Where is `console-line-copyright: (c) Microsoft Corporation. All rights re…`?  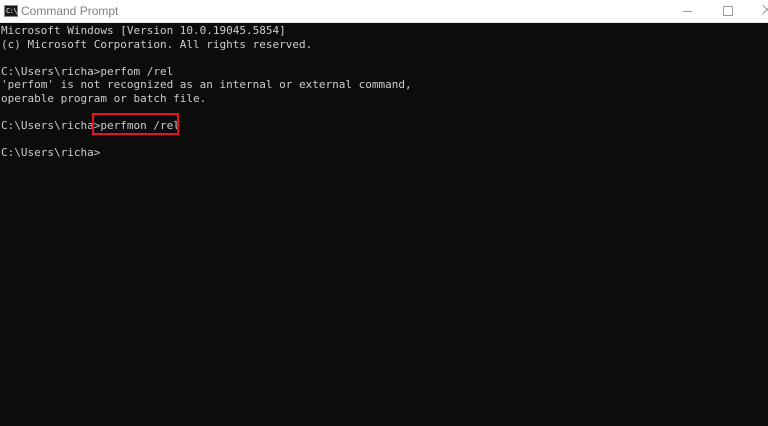 console-line-copyright: (c) Microsoft Corporation. All rights re… is located at coordinates (157, 44).